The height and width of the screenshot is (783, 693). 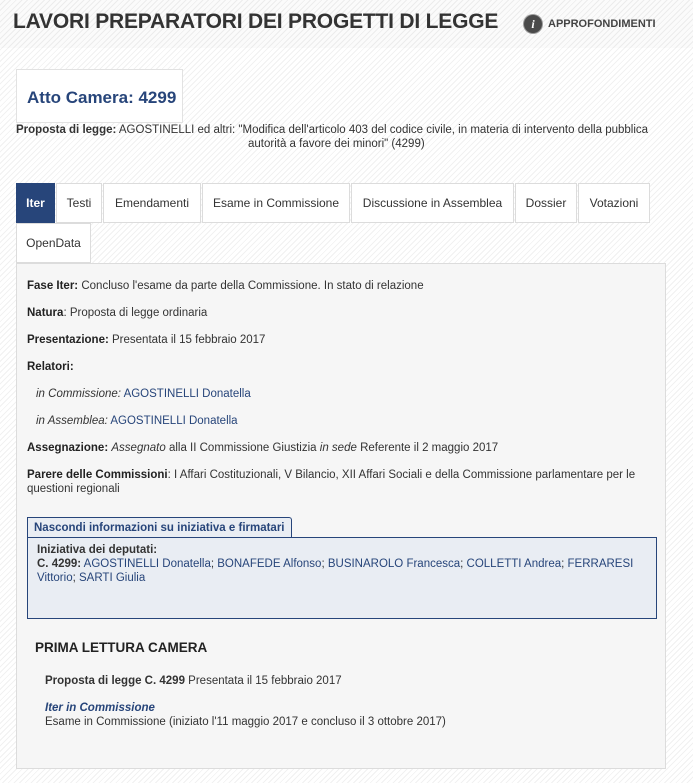 I want to click on atto-title-box: Atto Camera: 4299, so click(x=99, y=96).